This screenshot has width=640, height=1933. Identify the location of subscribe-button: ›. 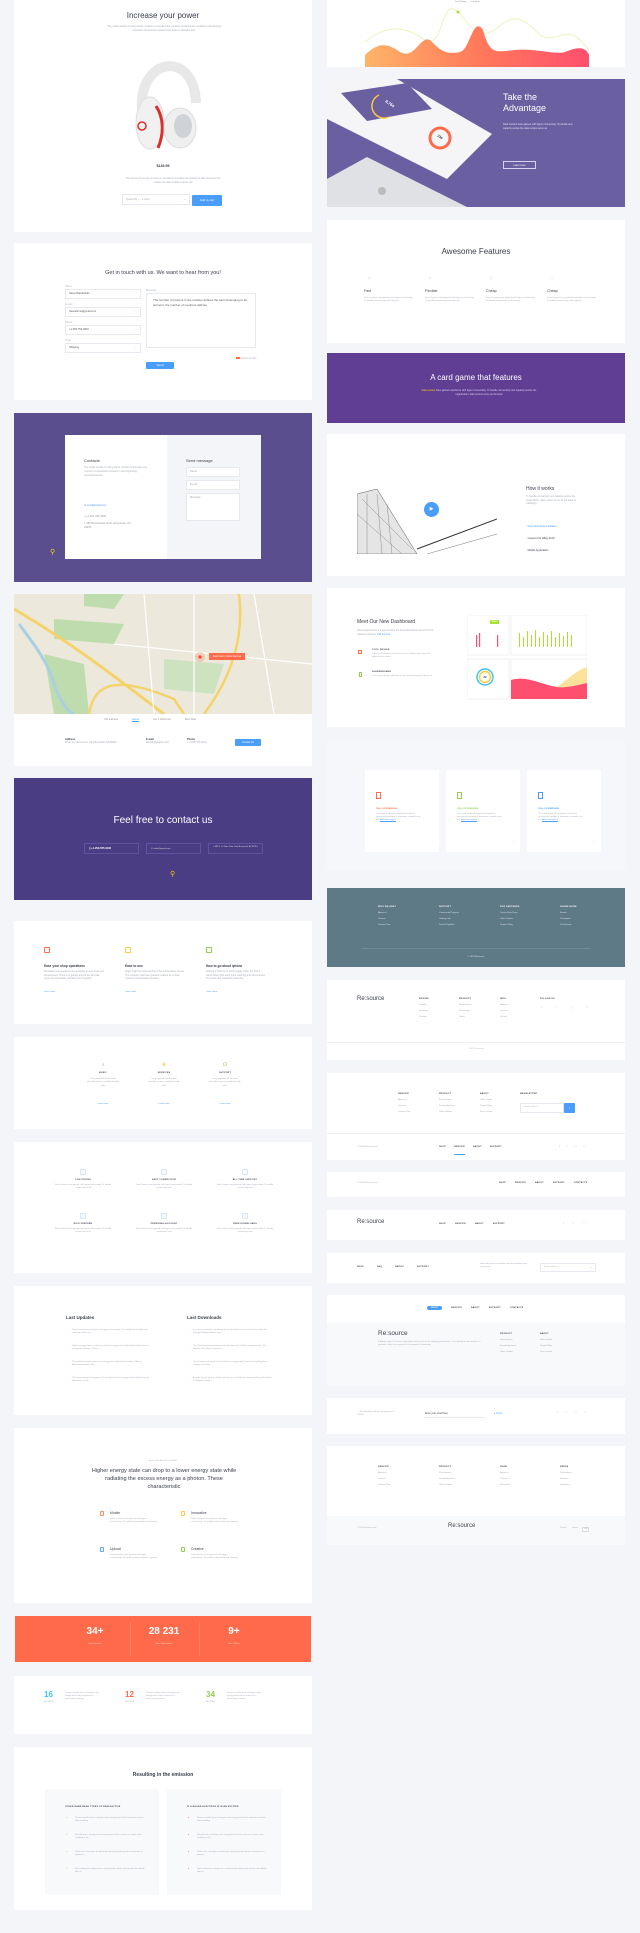
(569, 1108).